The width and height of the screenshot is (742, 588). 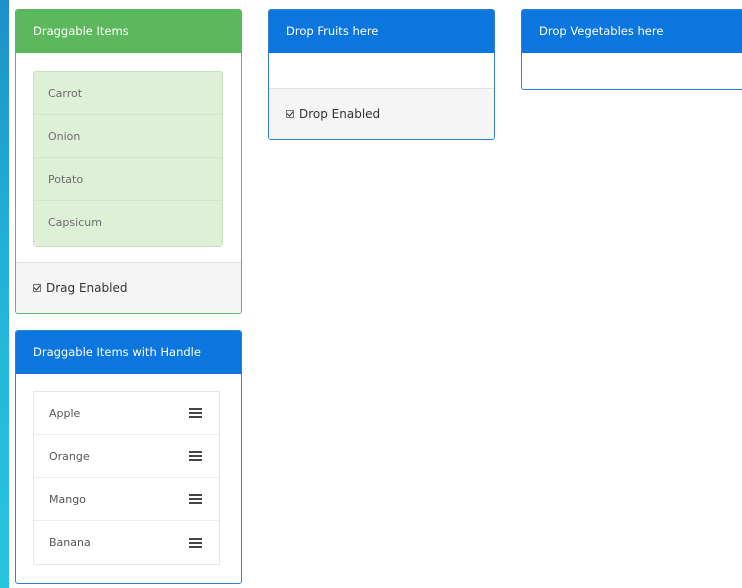 I want to click on drag-enabled-checkbox, so click(x=37, y=288).